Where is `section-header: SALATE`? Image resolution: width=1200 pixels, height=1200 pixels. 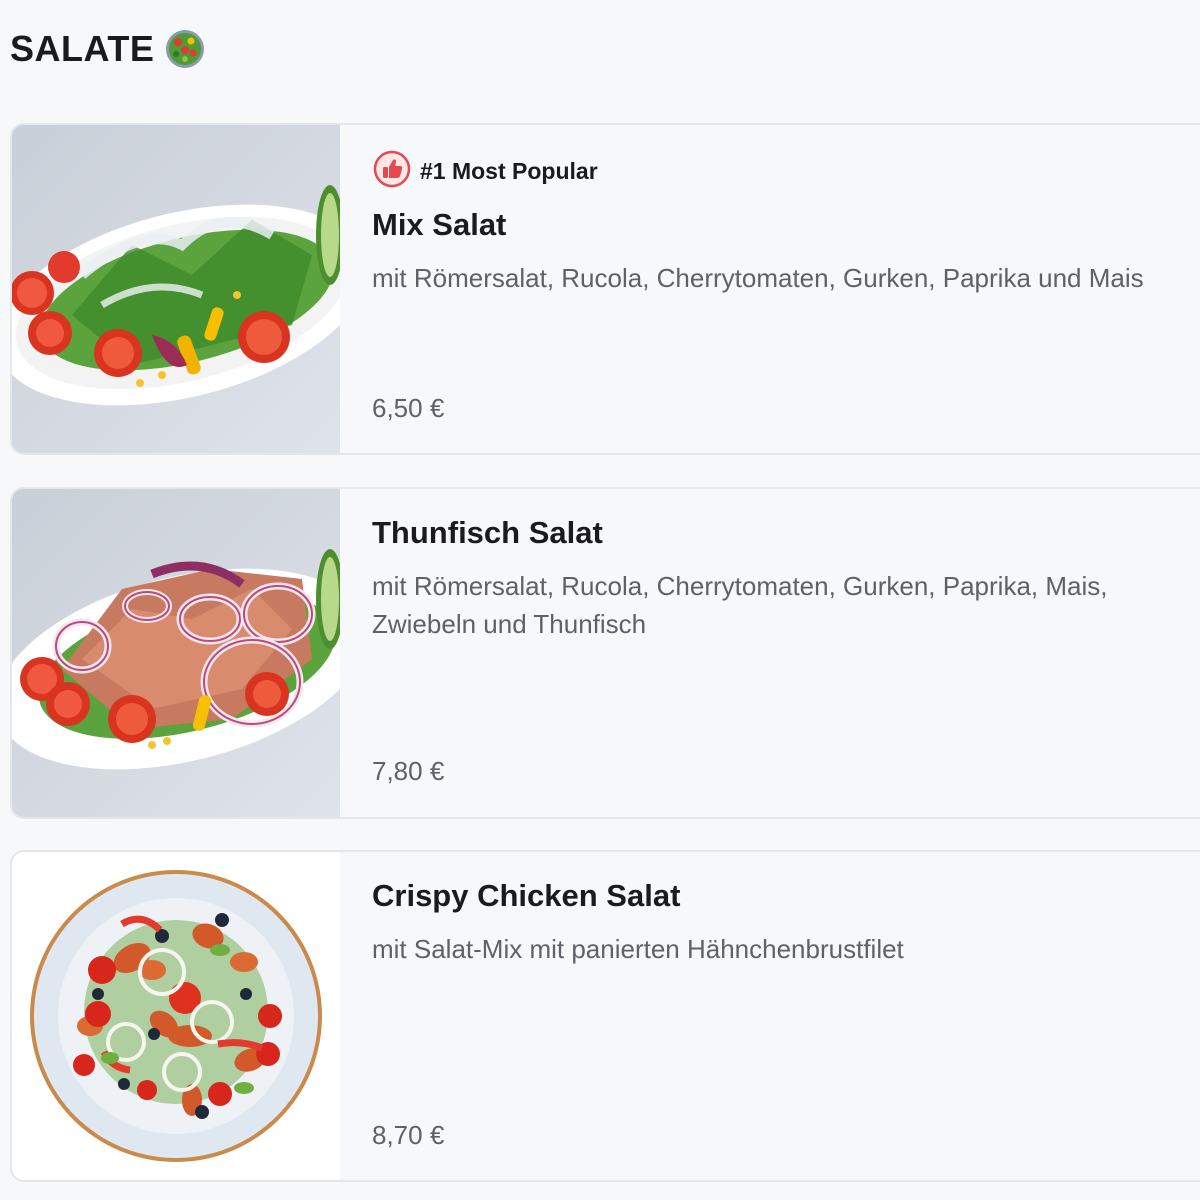
section-header: SALATE is located at coordinates (108, 49).